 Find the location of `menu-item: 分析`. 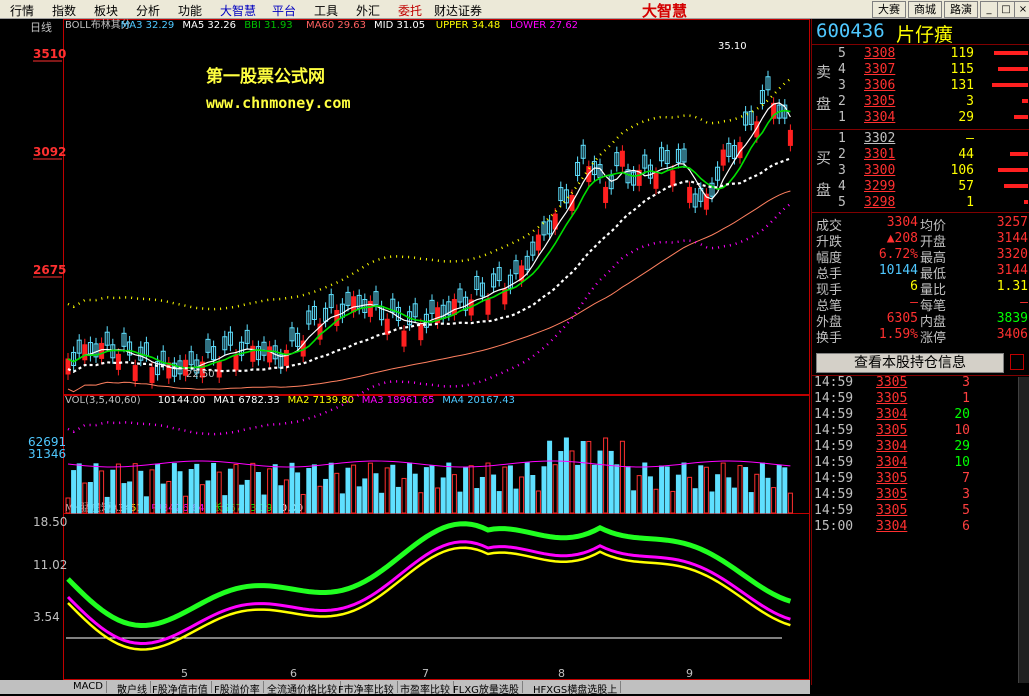

menu-item: 分析 is located at coordinates (148, 10).